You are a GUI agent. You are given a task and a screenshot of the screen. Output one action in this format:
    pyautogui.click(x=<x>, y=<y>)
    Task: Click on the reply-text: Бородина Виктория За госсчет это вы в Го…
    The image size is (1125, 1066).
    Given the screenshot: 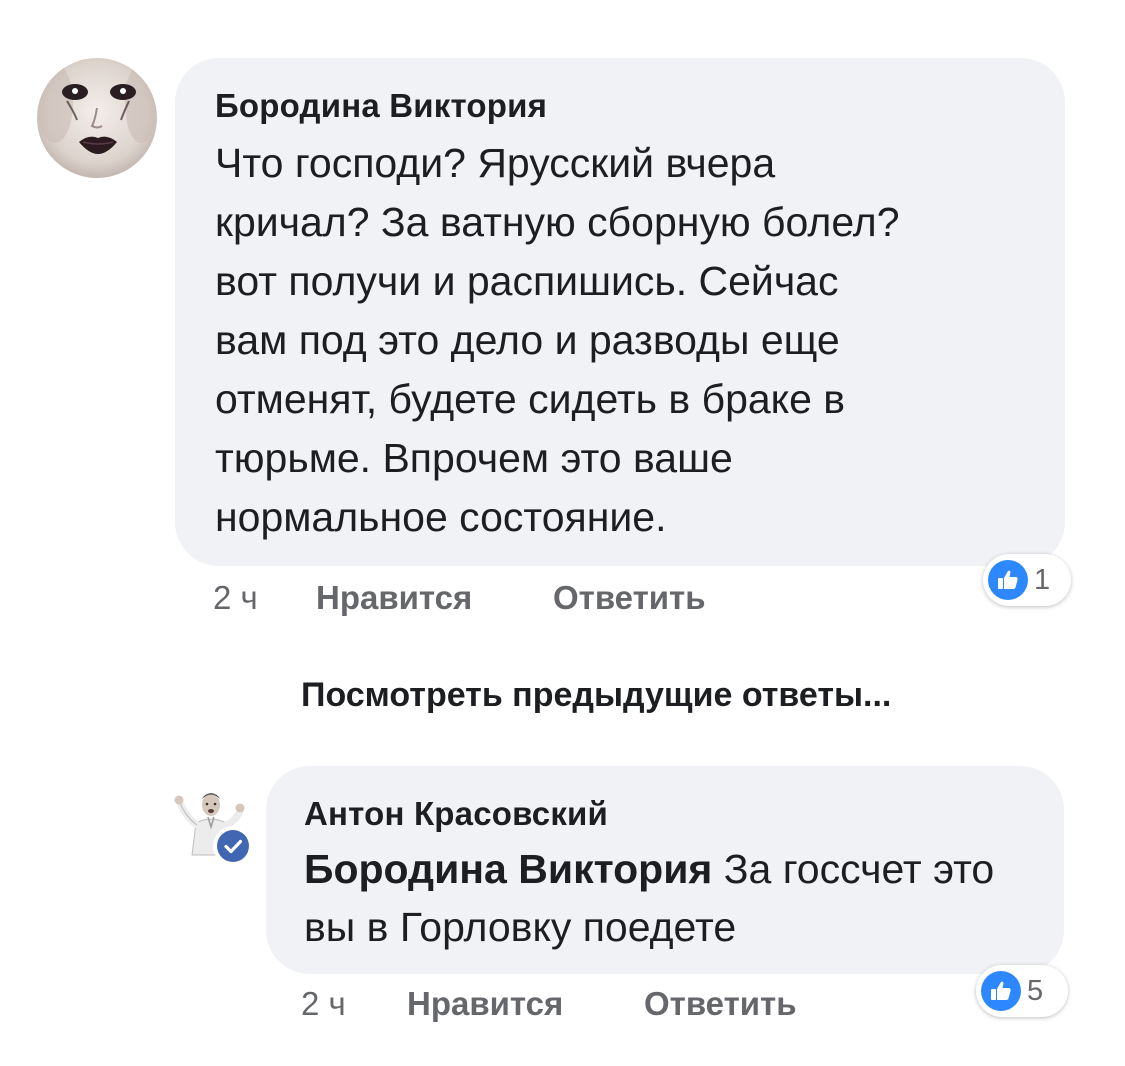 What is the action you would take?
    pyautogui.click(x=665, y=898)
    